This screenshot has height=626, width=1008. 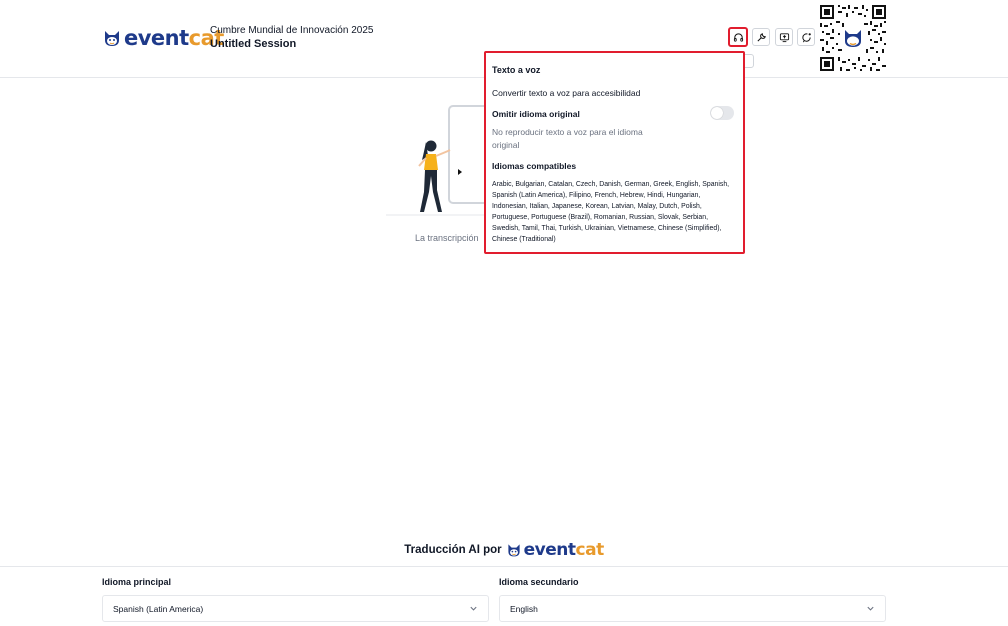 What do you see at coordinates (295, 608) in the screenshot?
I see `primary-language-select: Spanish (Latin America)` at bounding box center [295, 608].